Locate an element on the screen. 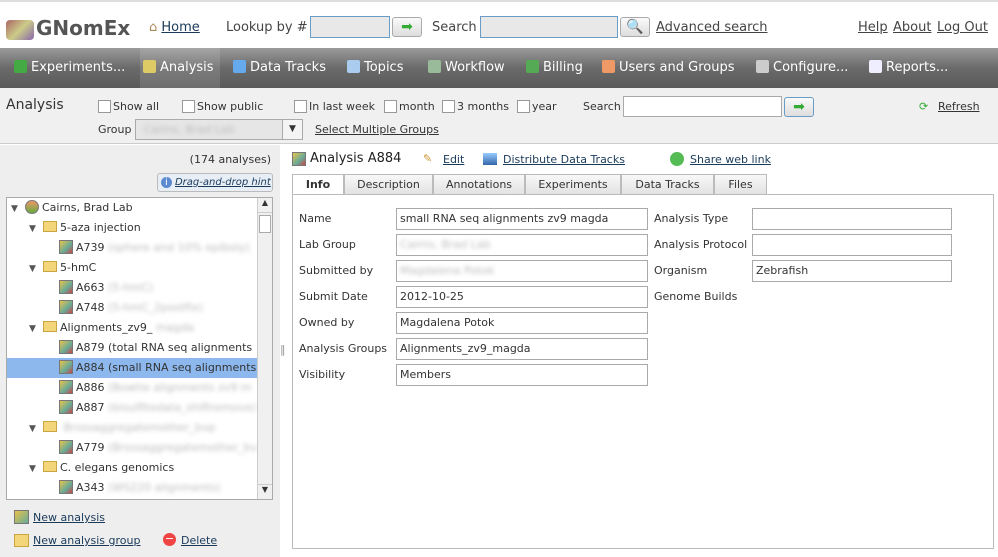 Image resolution: width=998 pixels, height=557 pixels. nav-analysis: Analysis is located at coordinates (178, 67).